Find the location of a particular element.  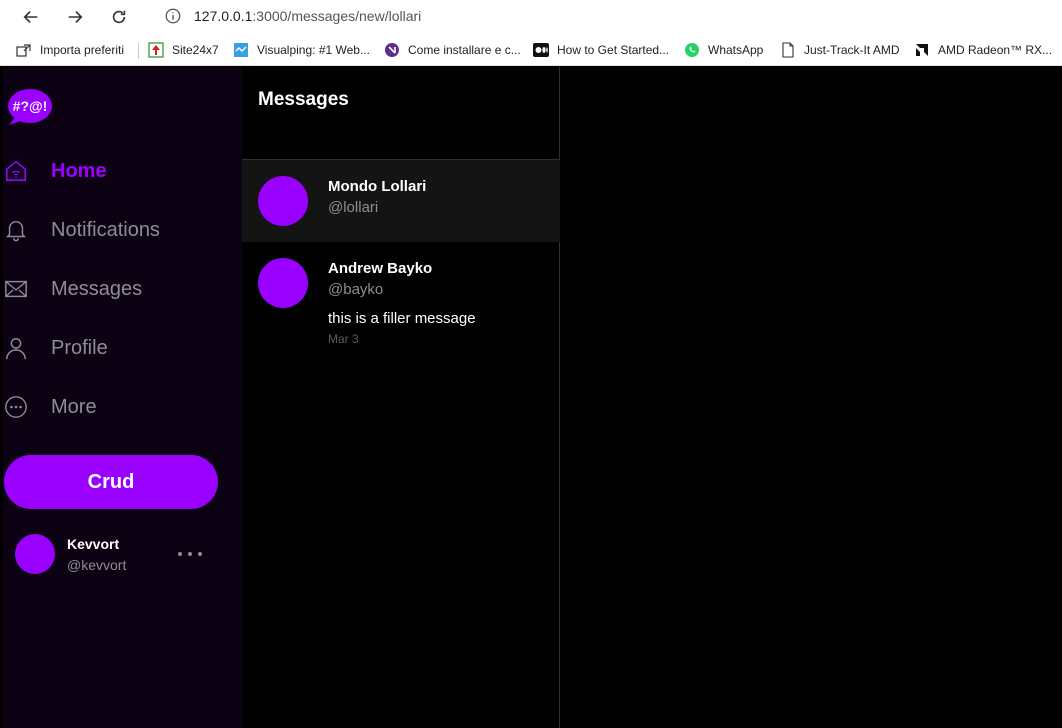

back-button is located at coordinates (31, 17).